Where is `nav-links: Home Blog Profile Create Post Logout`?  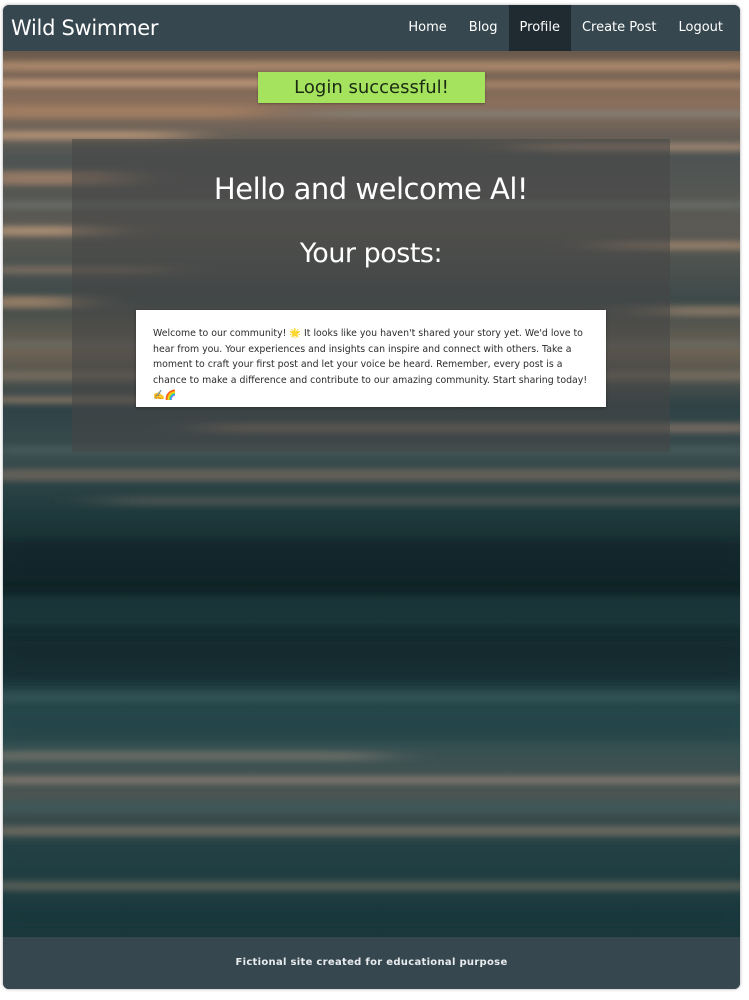 nav-links: Home Blog Profile Create Post Logout is located at coordinates (565, 28).